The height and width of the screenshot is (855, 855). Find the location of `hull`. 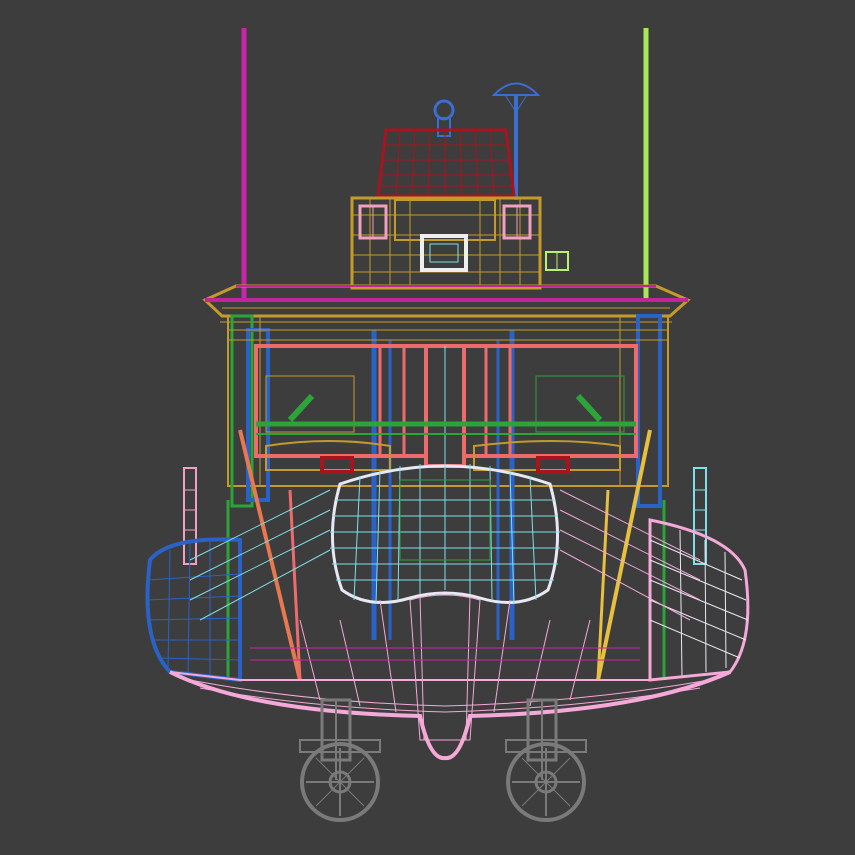

hull is located at coordinates (450, 677).